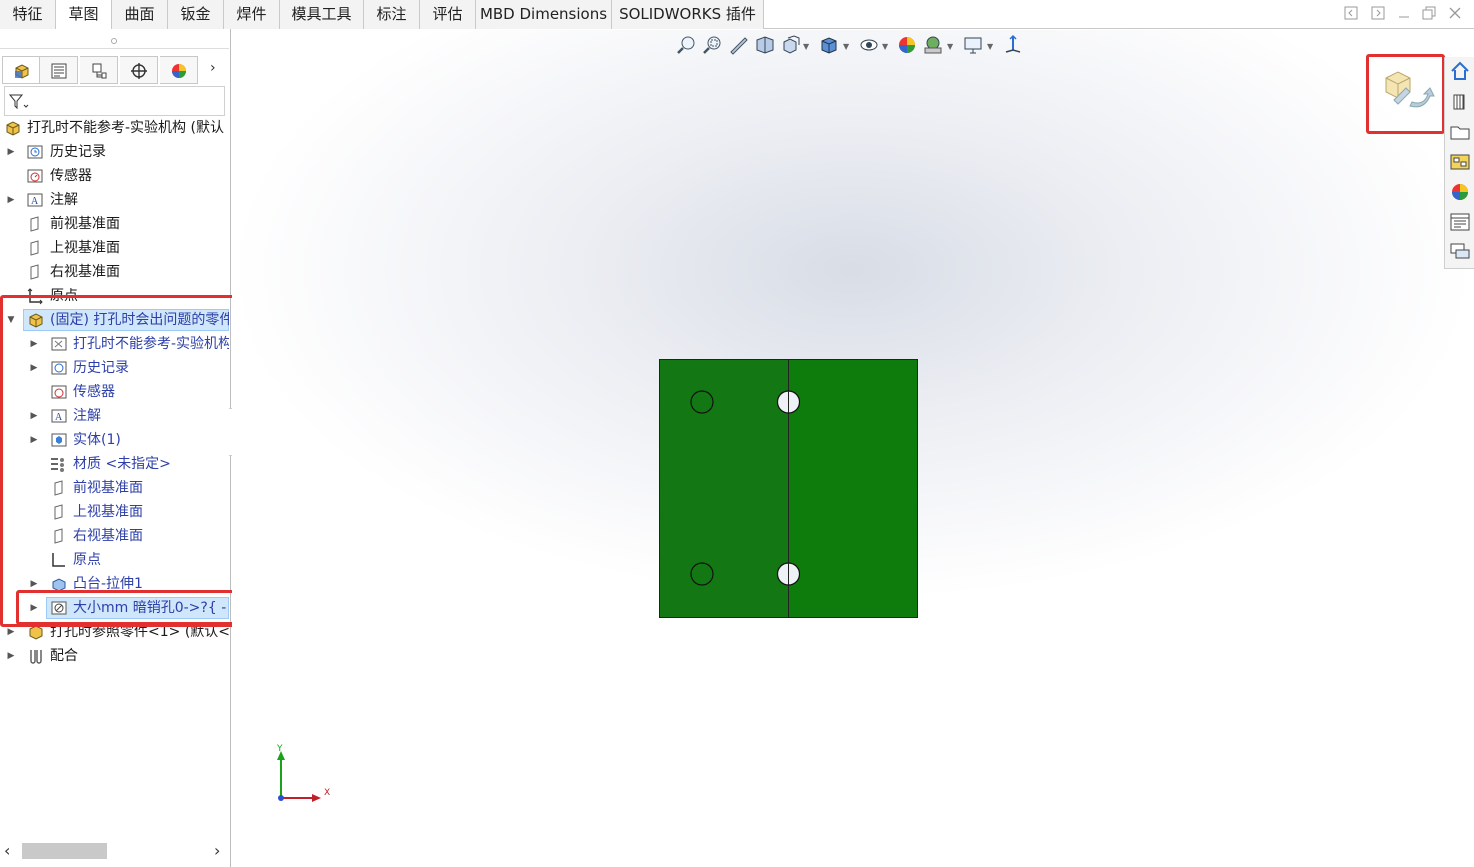 Image resolution: width=1474 pixels, height=867 pixels. What do you see at coordinates (114, 152) in the screenshot?
I see `tree-item-history: ▶ 历史记录` at bounding box center [114, 152].